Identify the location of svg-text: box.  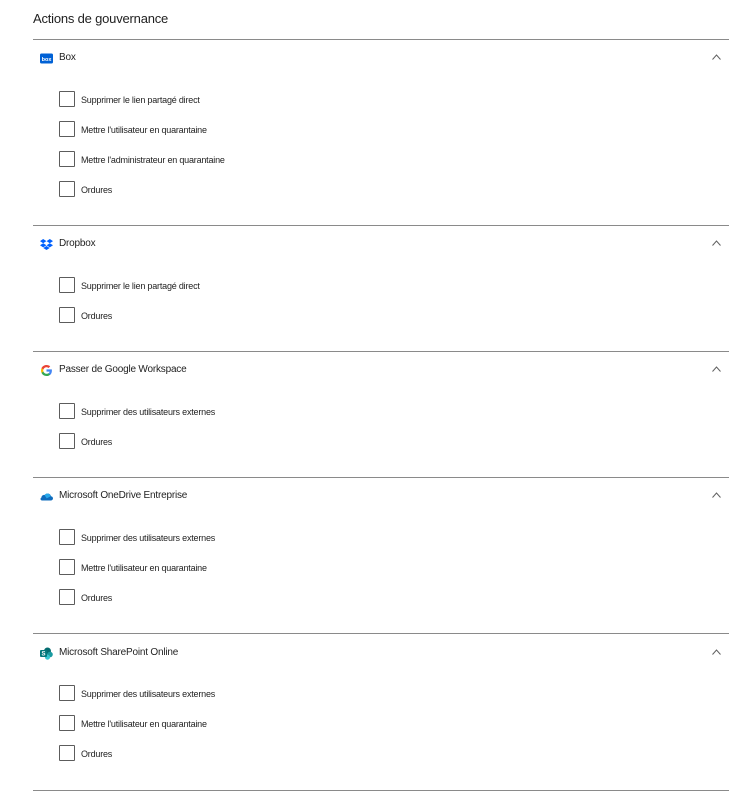
(47, 60).